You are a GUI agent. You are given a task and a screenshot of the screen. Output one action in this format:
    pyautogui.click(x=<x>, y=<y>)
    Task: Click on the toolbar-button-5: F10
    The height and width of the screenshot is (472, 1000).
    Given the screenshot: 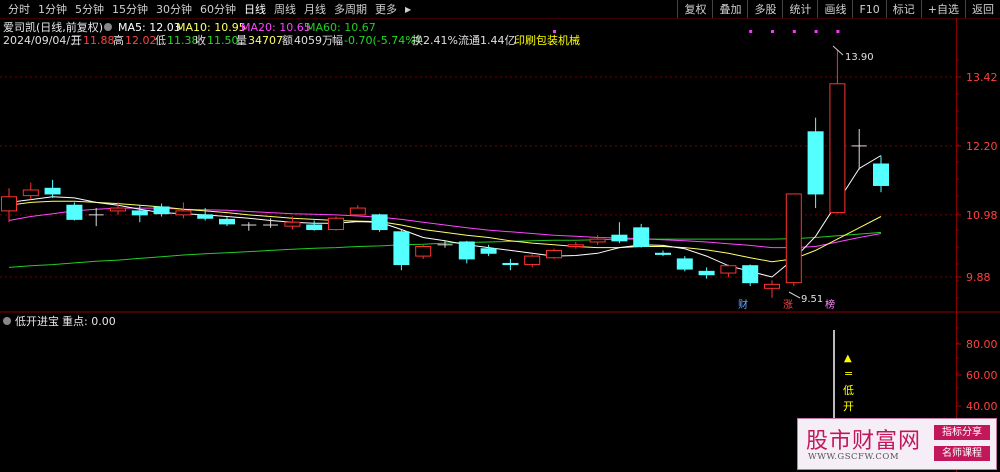 What is the action you would take?
    pyautogui.click(x=868, y=9)
    